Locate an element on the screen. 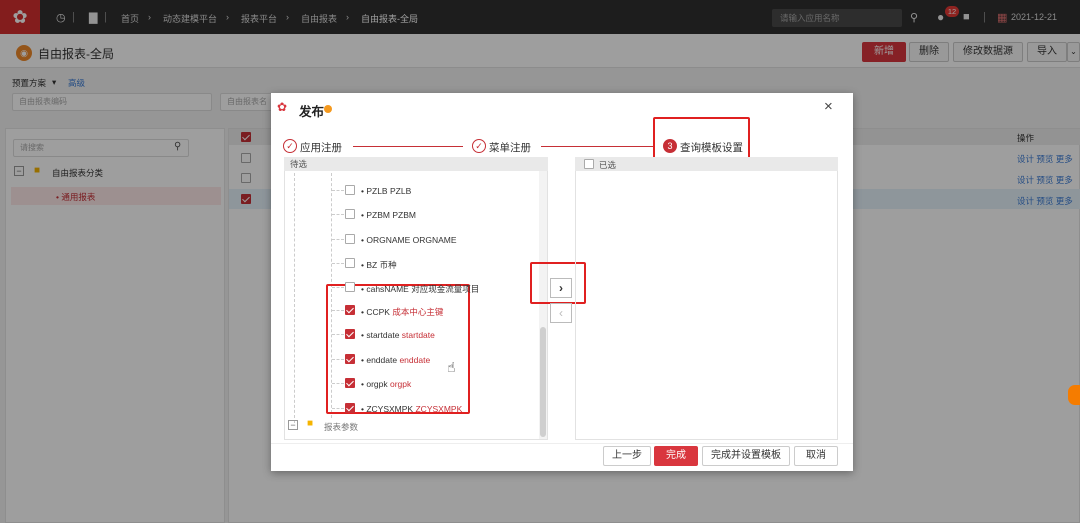 Image resolution: width=1080 pixels, height=523 pixels. field-name: 对应现金流量项目 is located at coordinates (445, 289).